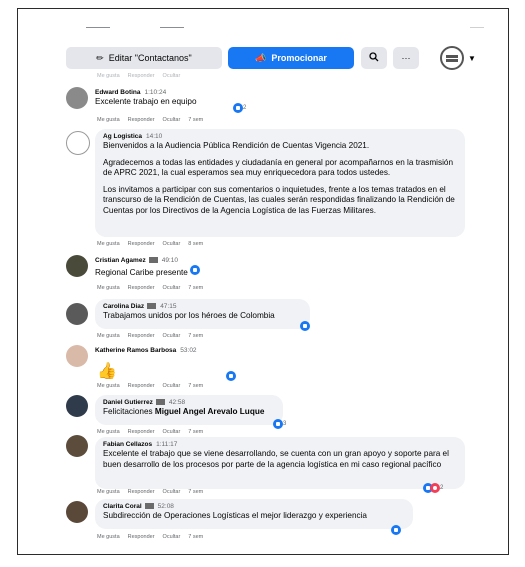  I want to click on search-icon, so click(374, 58).